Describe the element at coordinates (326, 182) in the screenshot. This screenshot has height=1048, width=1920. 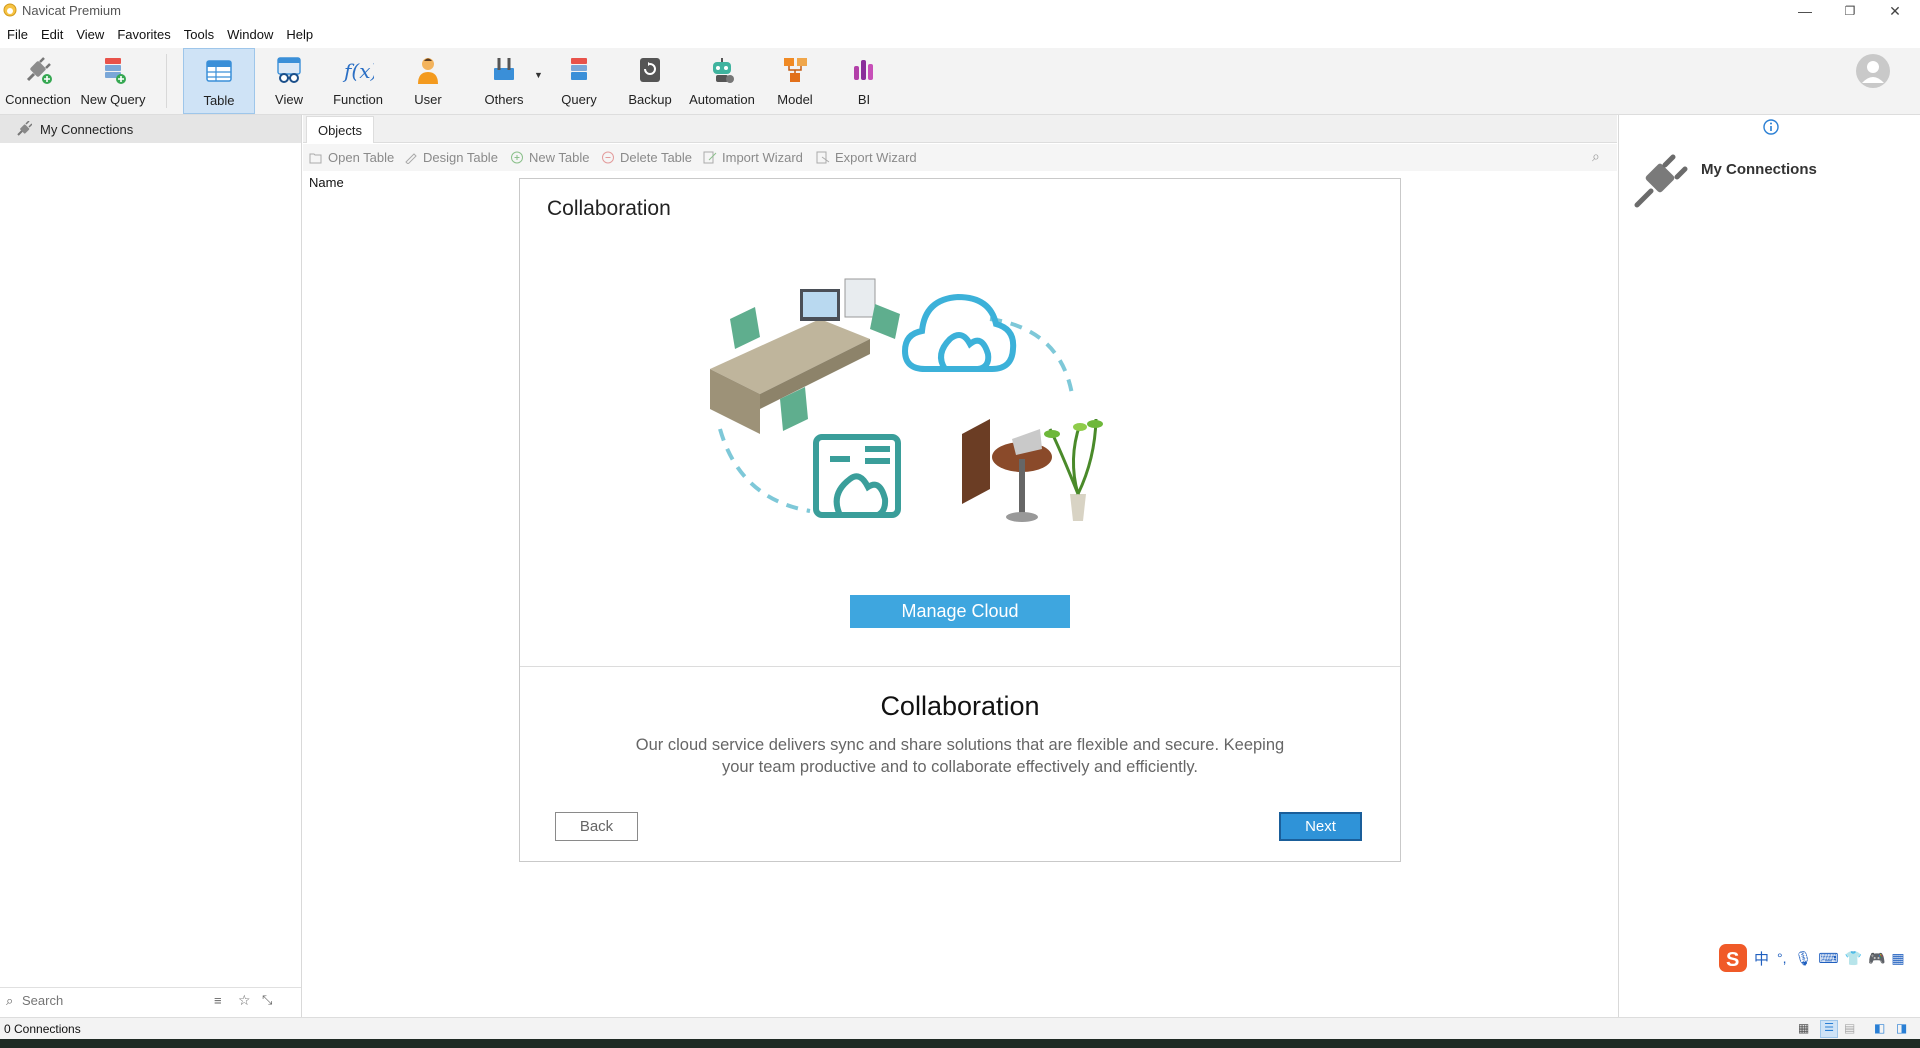
I see `column-name-header: Name` at that location.